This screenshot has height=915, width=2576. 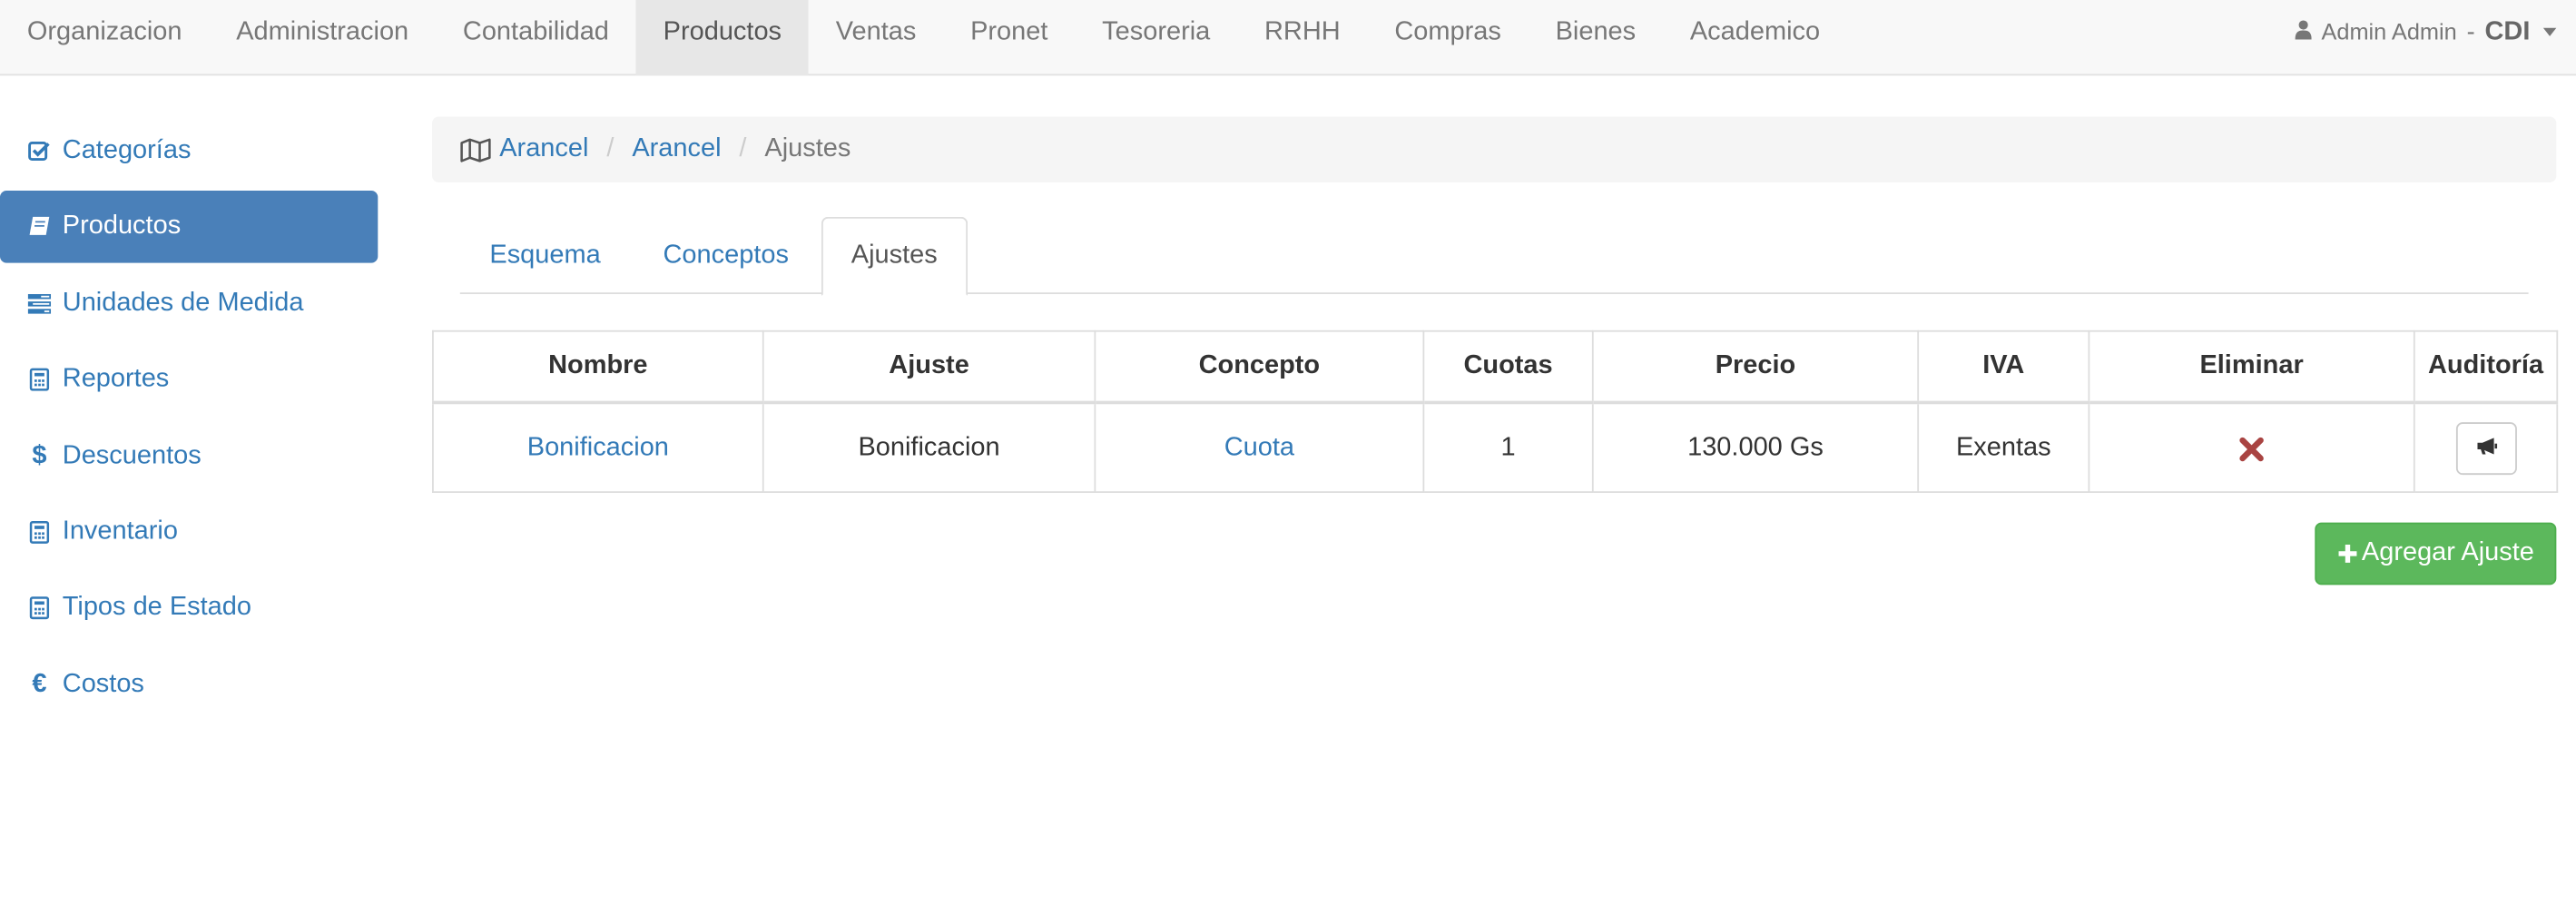 What do you see at coordinates (127, 150) in the screenshot?
I see `sidebar-item-label: Categorías` at bounding box center [127, 150].